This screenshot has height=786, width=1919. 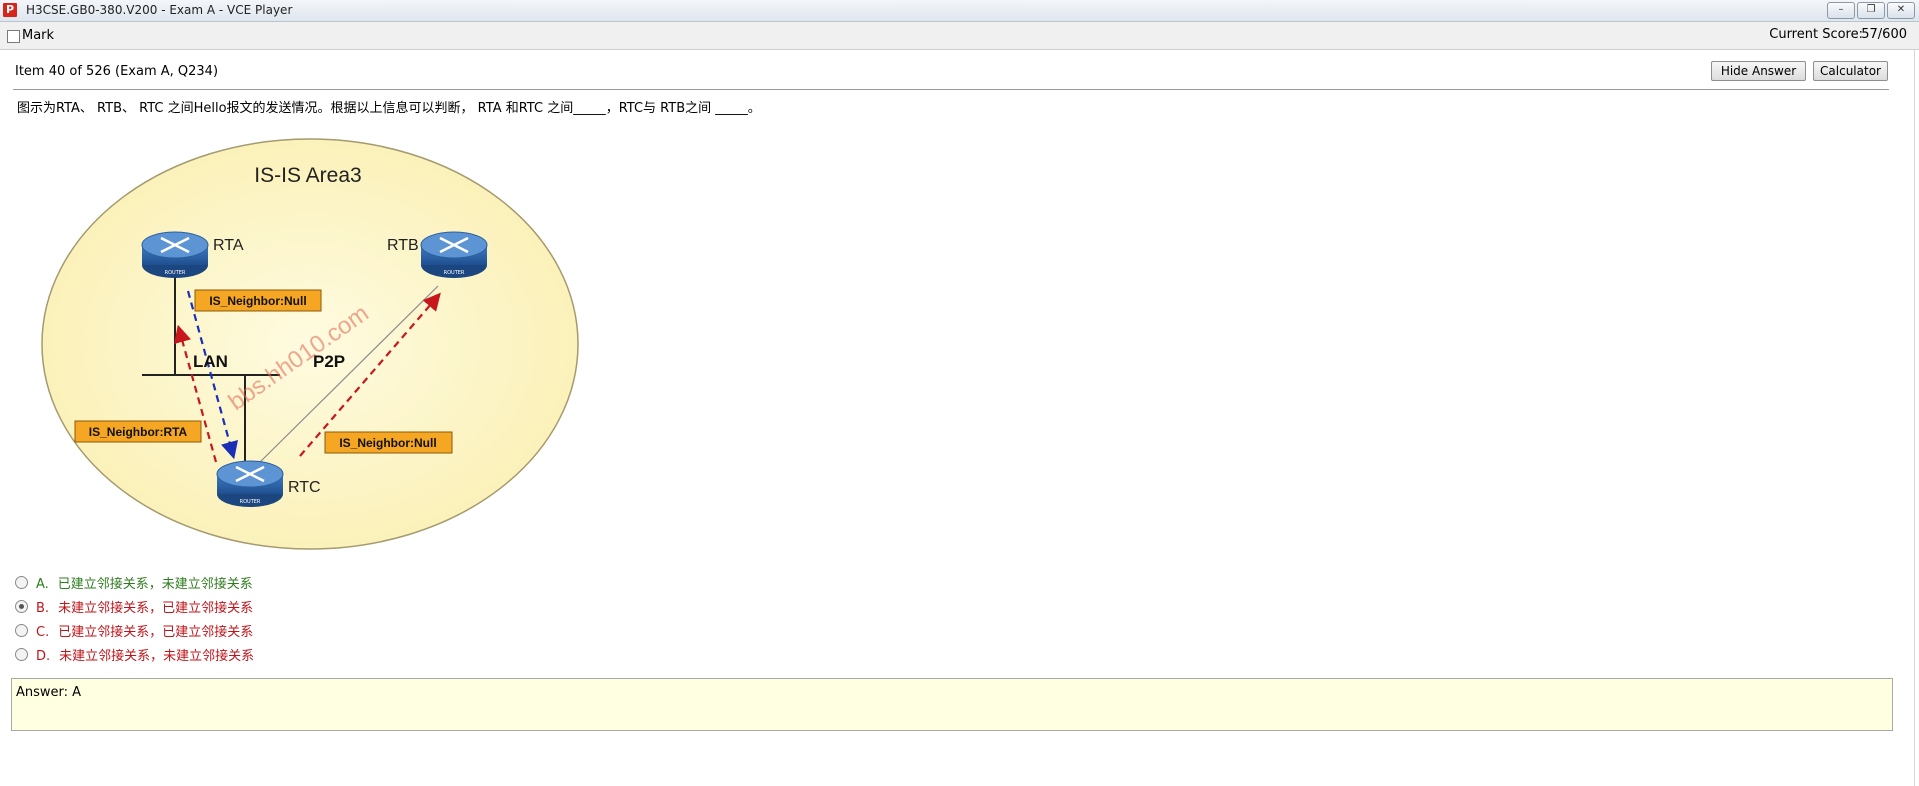 I want to click on router-rtc: ROUTER, so click(x=250, y=483).